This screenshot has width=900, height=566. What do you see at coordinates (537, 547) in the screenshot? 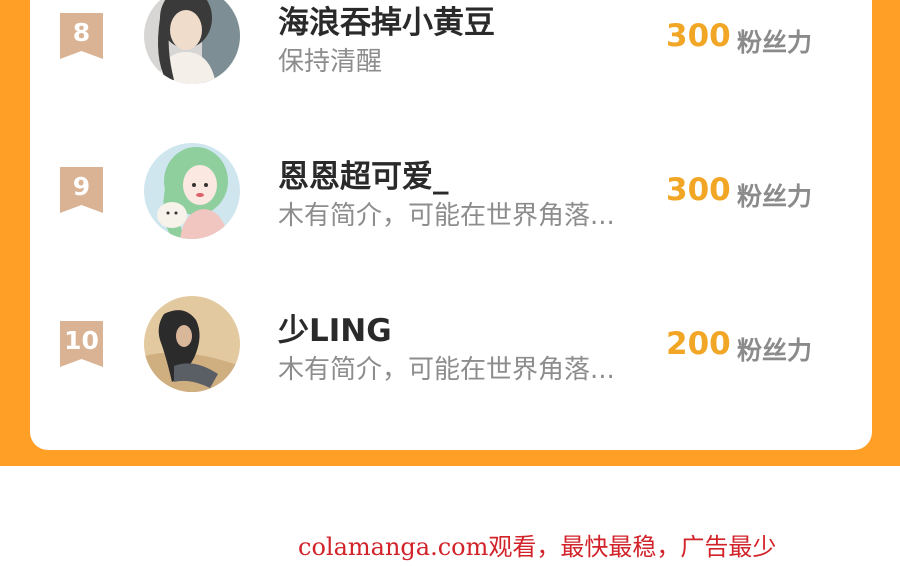
I see `watermark-text: colamanga.com观看，最快最稳，广告最少` at bounding box center [537, 547].